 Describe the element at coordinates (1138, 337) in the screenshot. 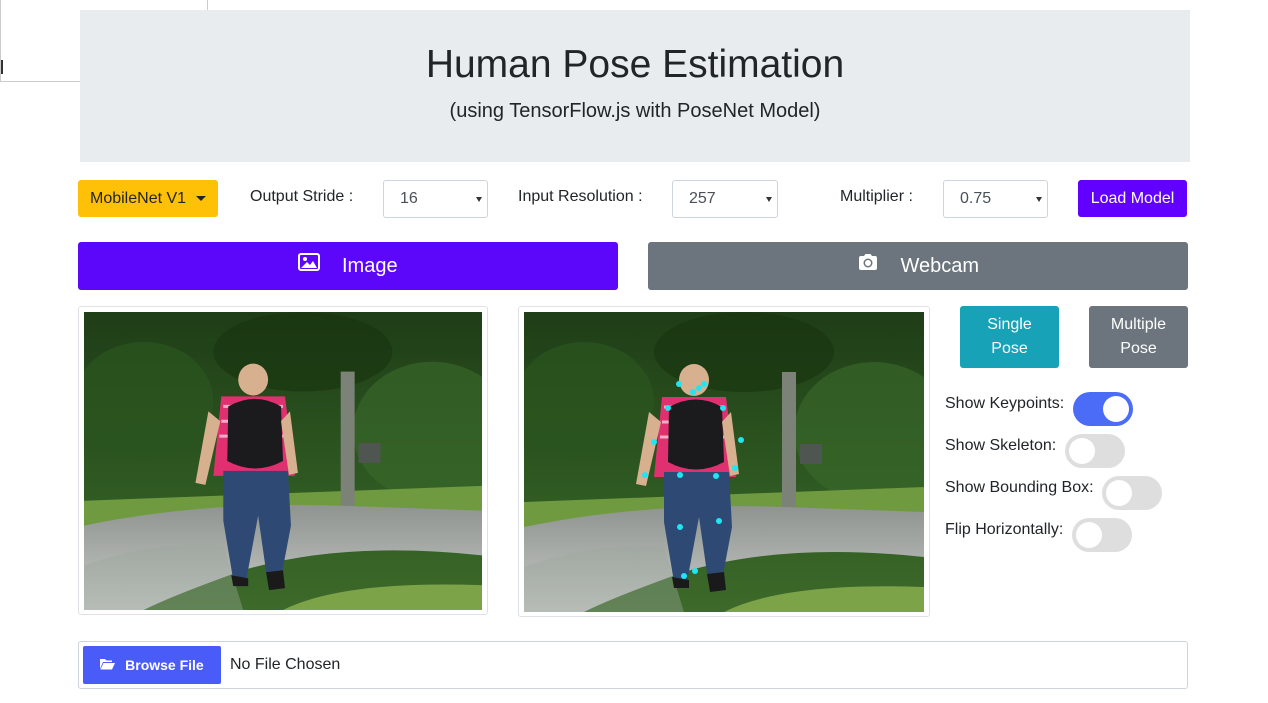

I see `multiple-pose-button: Multiple Pose` at that location.